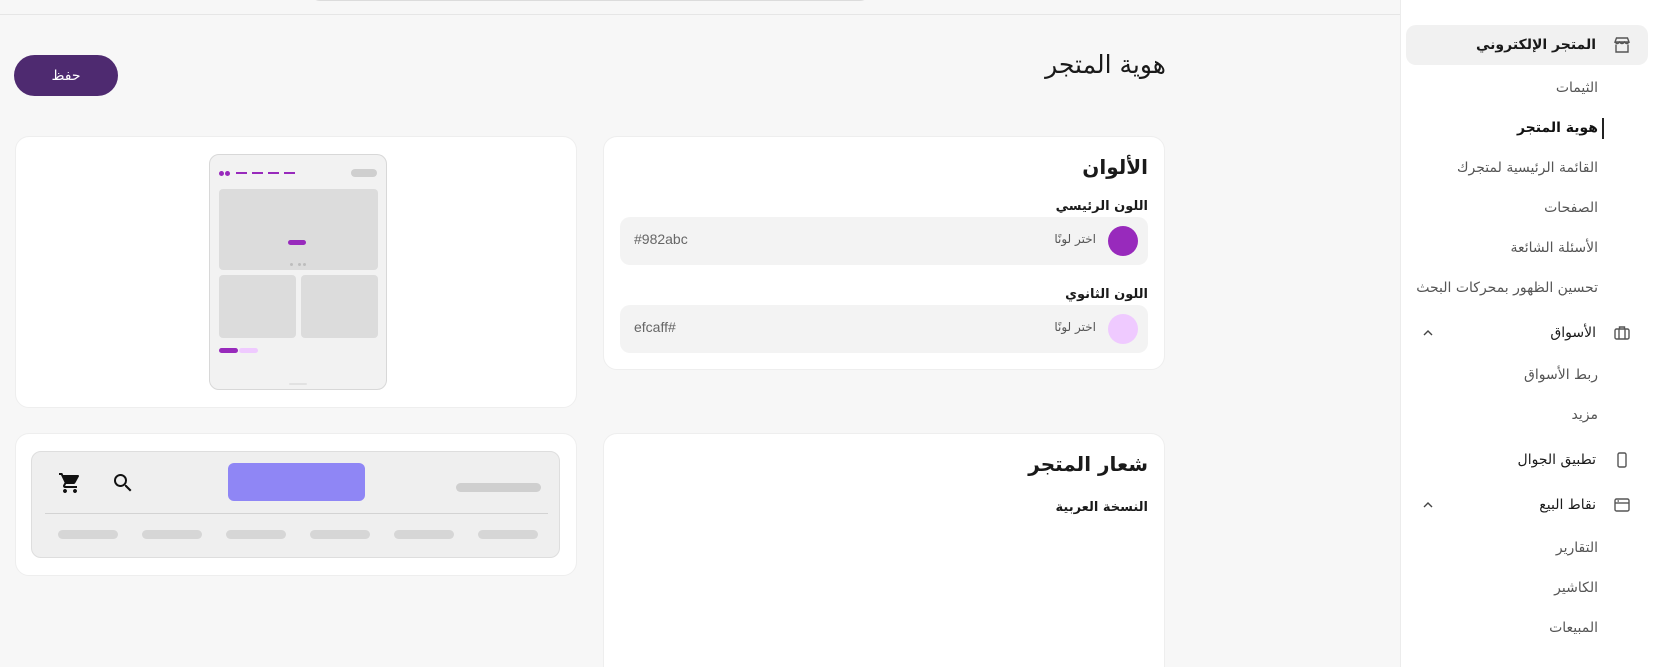 Image resolution: width=1656 pixels, height=667 pixels. Describe the element at coordinates (1567, 505) in the screenshot. I see `sidebar-item-label: نقاط البيع` at that location.